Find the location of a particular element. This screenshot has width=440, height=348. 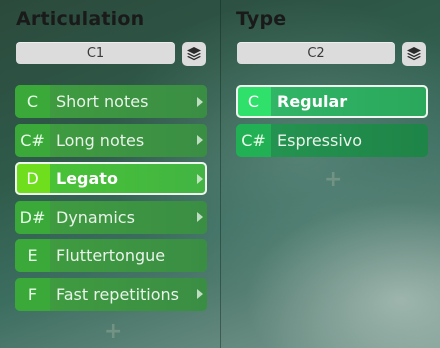

add-type-button: + is located at coordinates (333, 180).